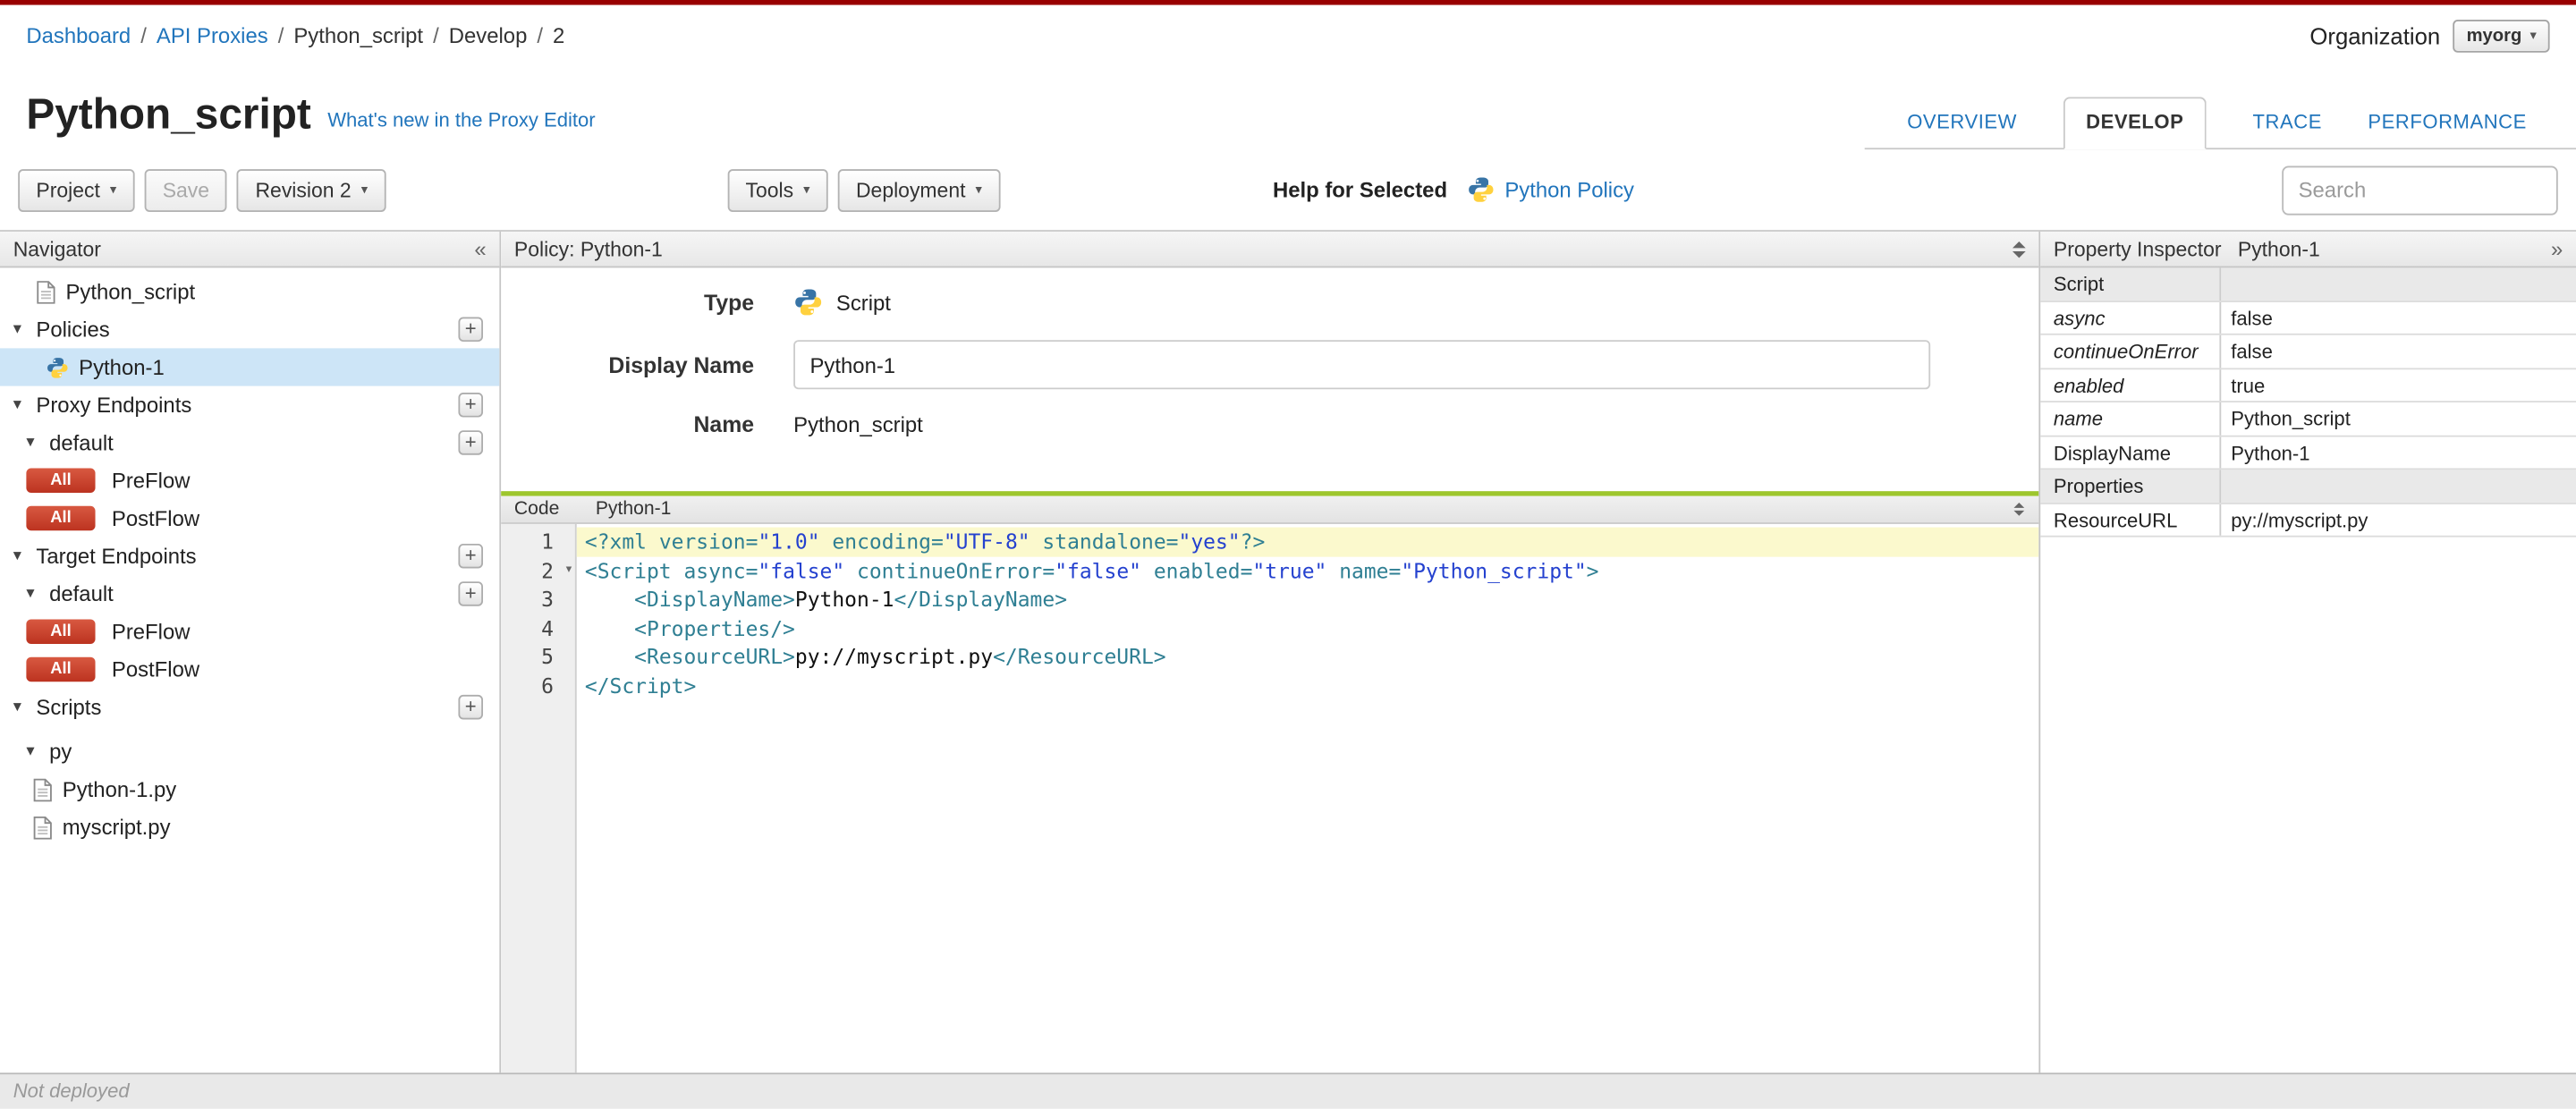 This screenshot has width=2576, height=1109. Describe the element at coordinates (1308, 600) in the screenshot. I see `code-line: <DisplayName>Python-1</DisplayName>` at that location.